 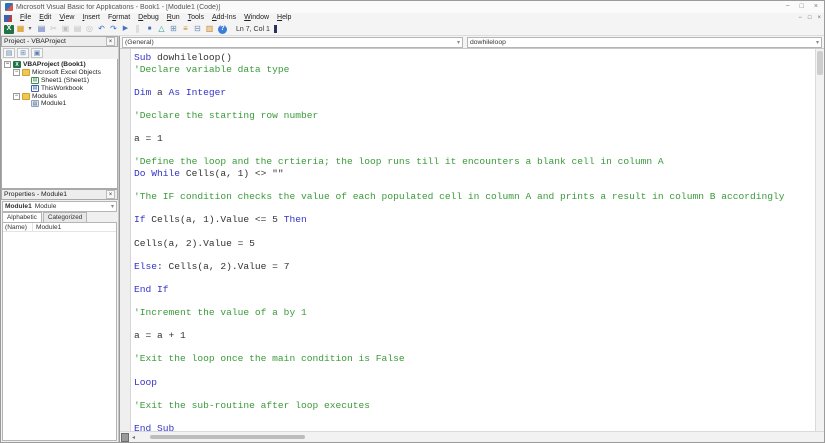 What do you see at coordinates (60, 73) in the screenshot?
I see `tree-item-microsoftexcelobjects: − Microsoft Excel Objects` at bounding box center [60, 73].